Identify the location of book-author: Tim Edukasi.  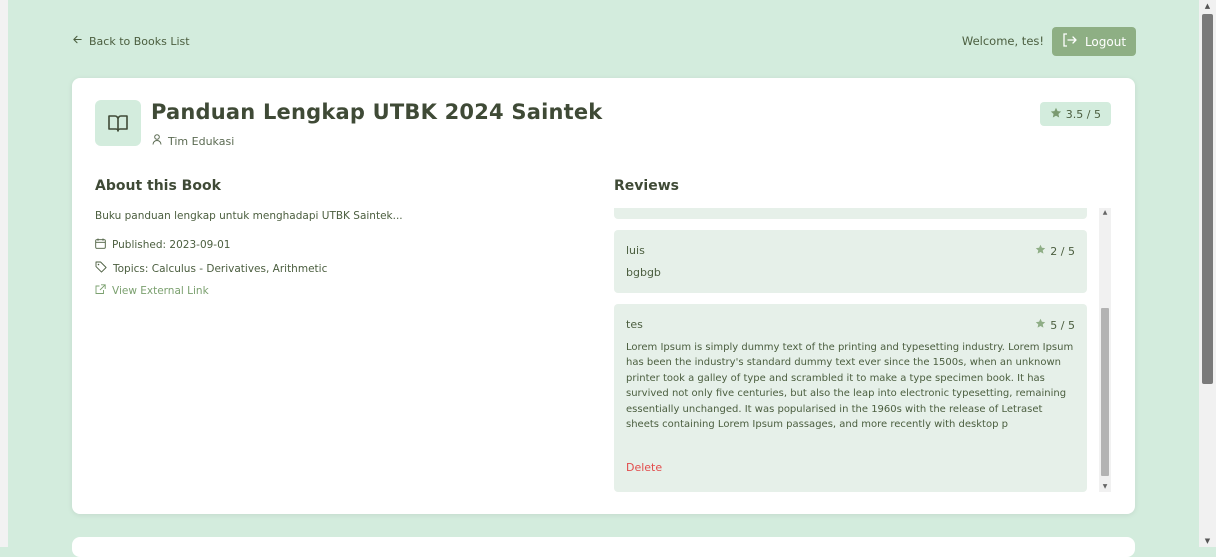
(193, 141).